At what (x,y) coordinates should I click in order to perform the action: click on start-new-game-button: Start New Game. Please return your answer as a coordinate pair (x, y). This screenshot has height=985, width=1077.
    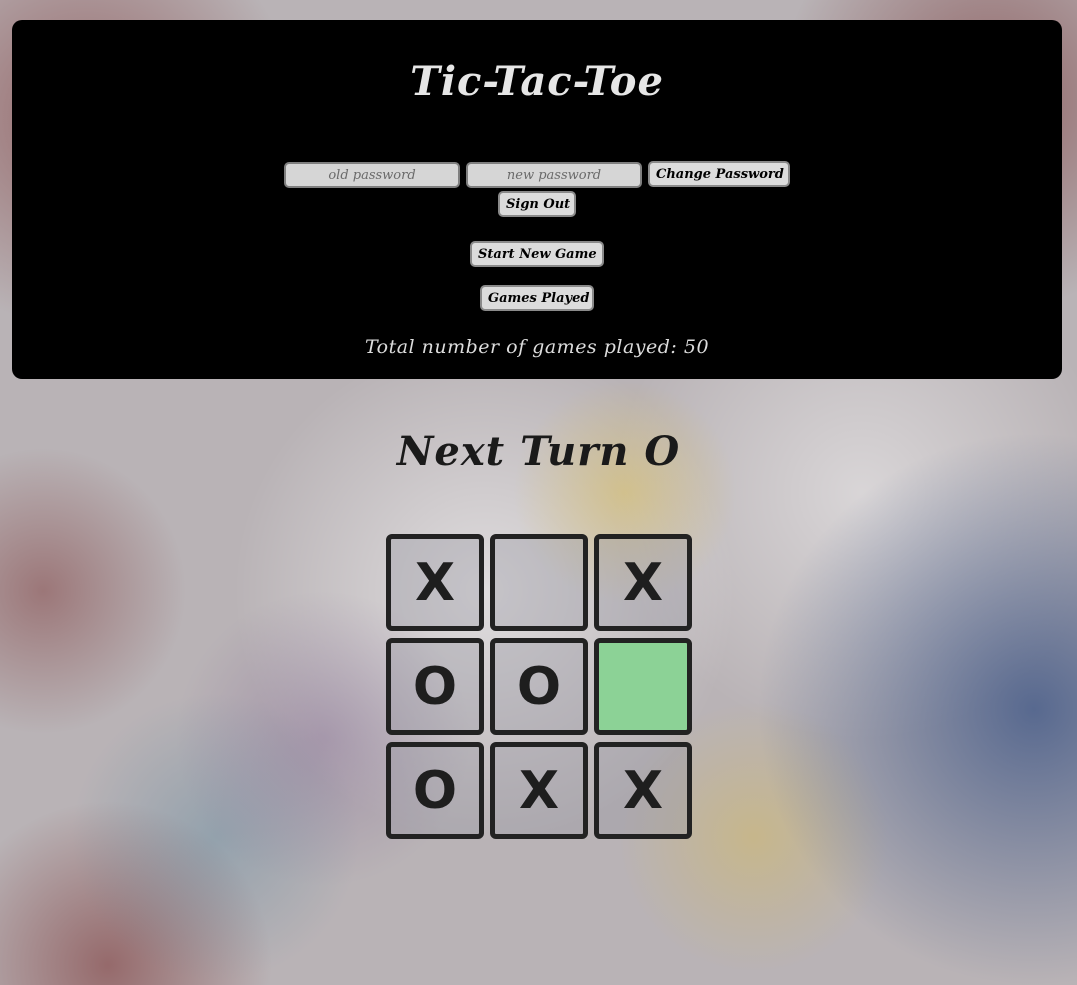
    Looking at the image, I should click on (537, 254).